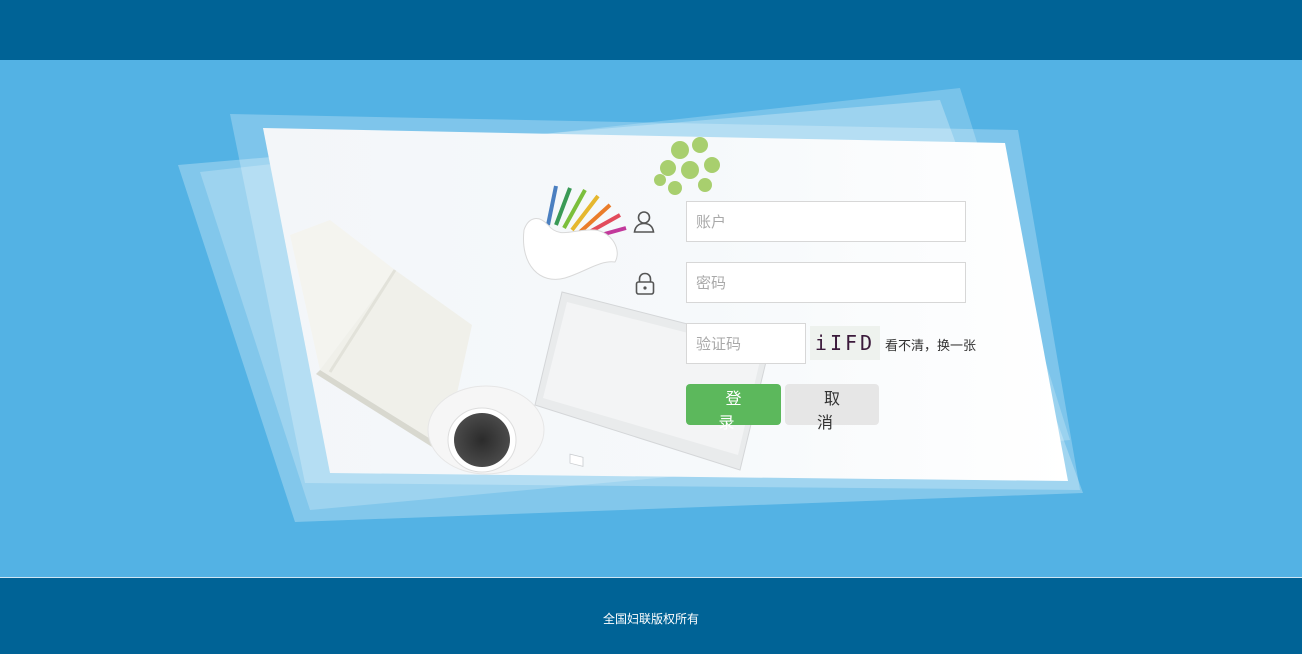 The height and width of the screenshot is (654, 1302). I want to click on footer: 全国妇联版权所有, so click(651, 615).